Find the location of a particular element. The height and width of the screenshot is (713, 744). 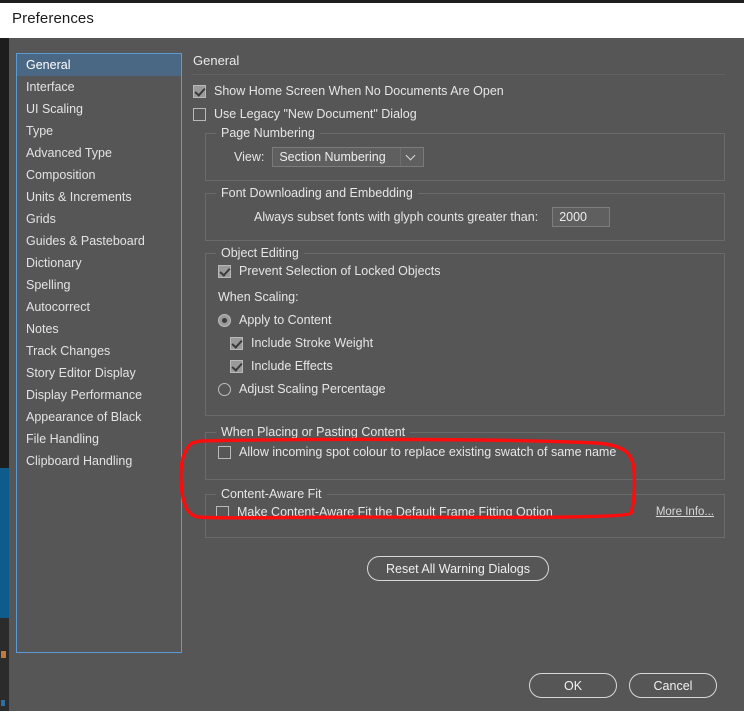

reset-warning-dialogs-button: Reset All Warning Dialogs is located at coordinates (458, 568).